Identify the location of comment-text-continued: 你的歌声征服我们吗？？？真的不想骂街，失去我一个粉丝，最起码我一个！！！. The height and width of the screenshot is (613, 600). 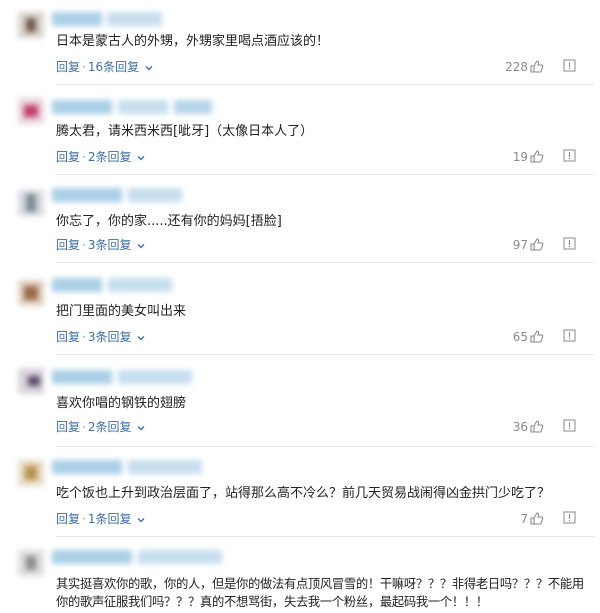
(272, 602).